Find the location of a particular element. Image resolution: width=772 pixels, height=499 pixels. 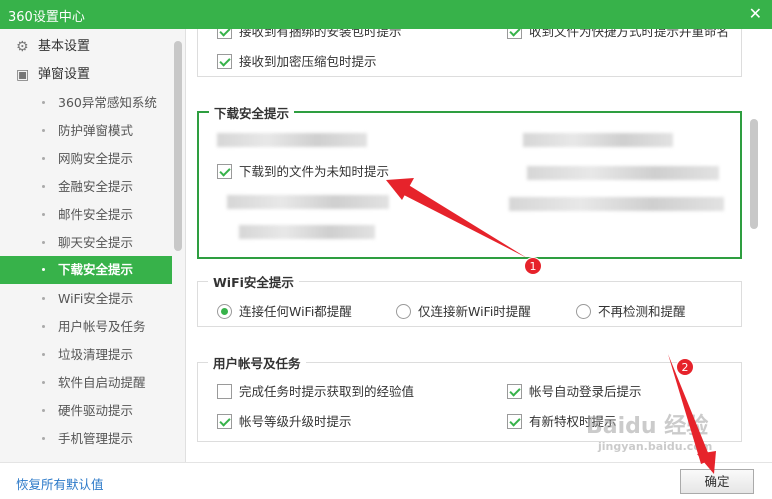

sidebar-item-label: 硬件驱动提示 is located at coordinates (96, 410).